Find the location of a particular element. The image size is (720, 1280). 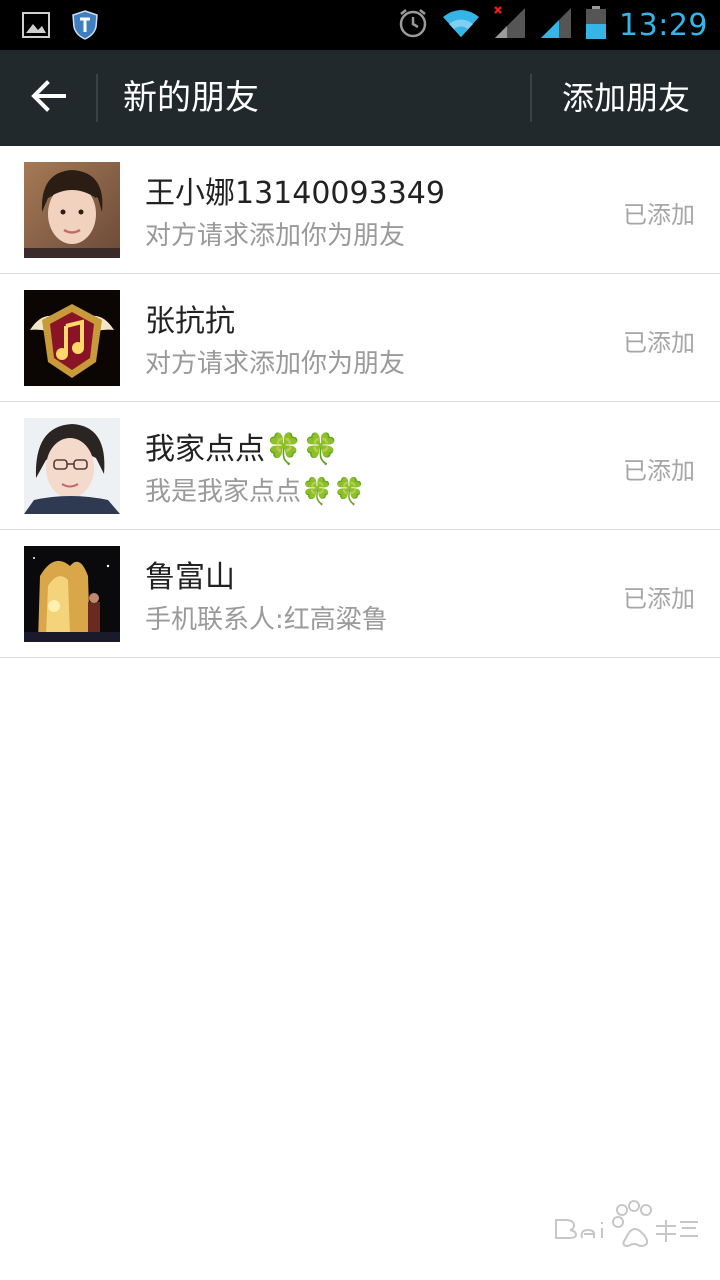

list-item: 王小娜13140093349 对方请求添加你为朋友 已添加 is located at coordinates (360, 210).